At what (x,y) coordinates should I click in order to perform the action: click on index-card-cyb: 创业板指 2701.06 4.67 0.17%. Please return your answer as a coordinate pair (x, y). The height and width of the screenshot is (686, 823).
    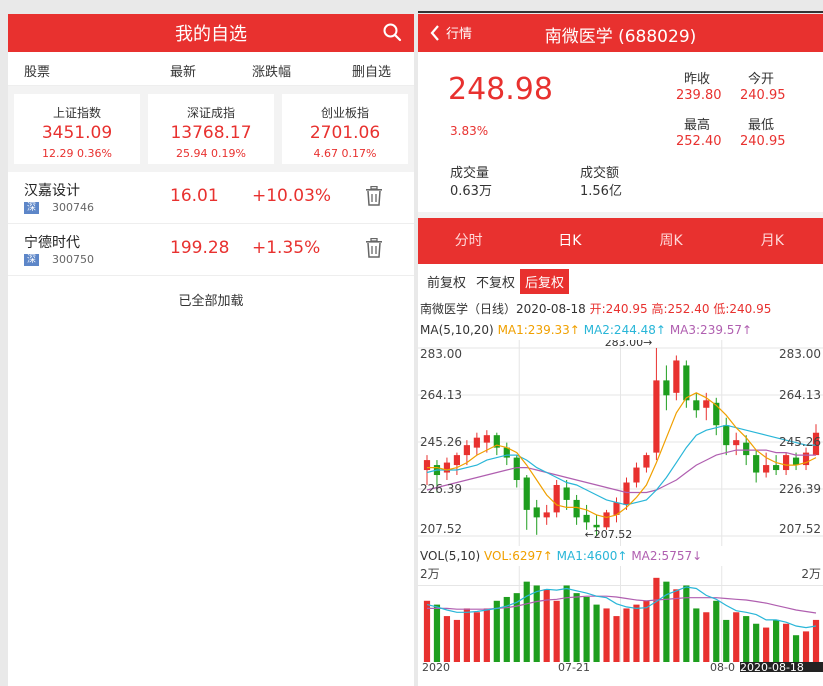
    Looking at the image, I should click on (345, 129).